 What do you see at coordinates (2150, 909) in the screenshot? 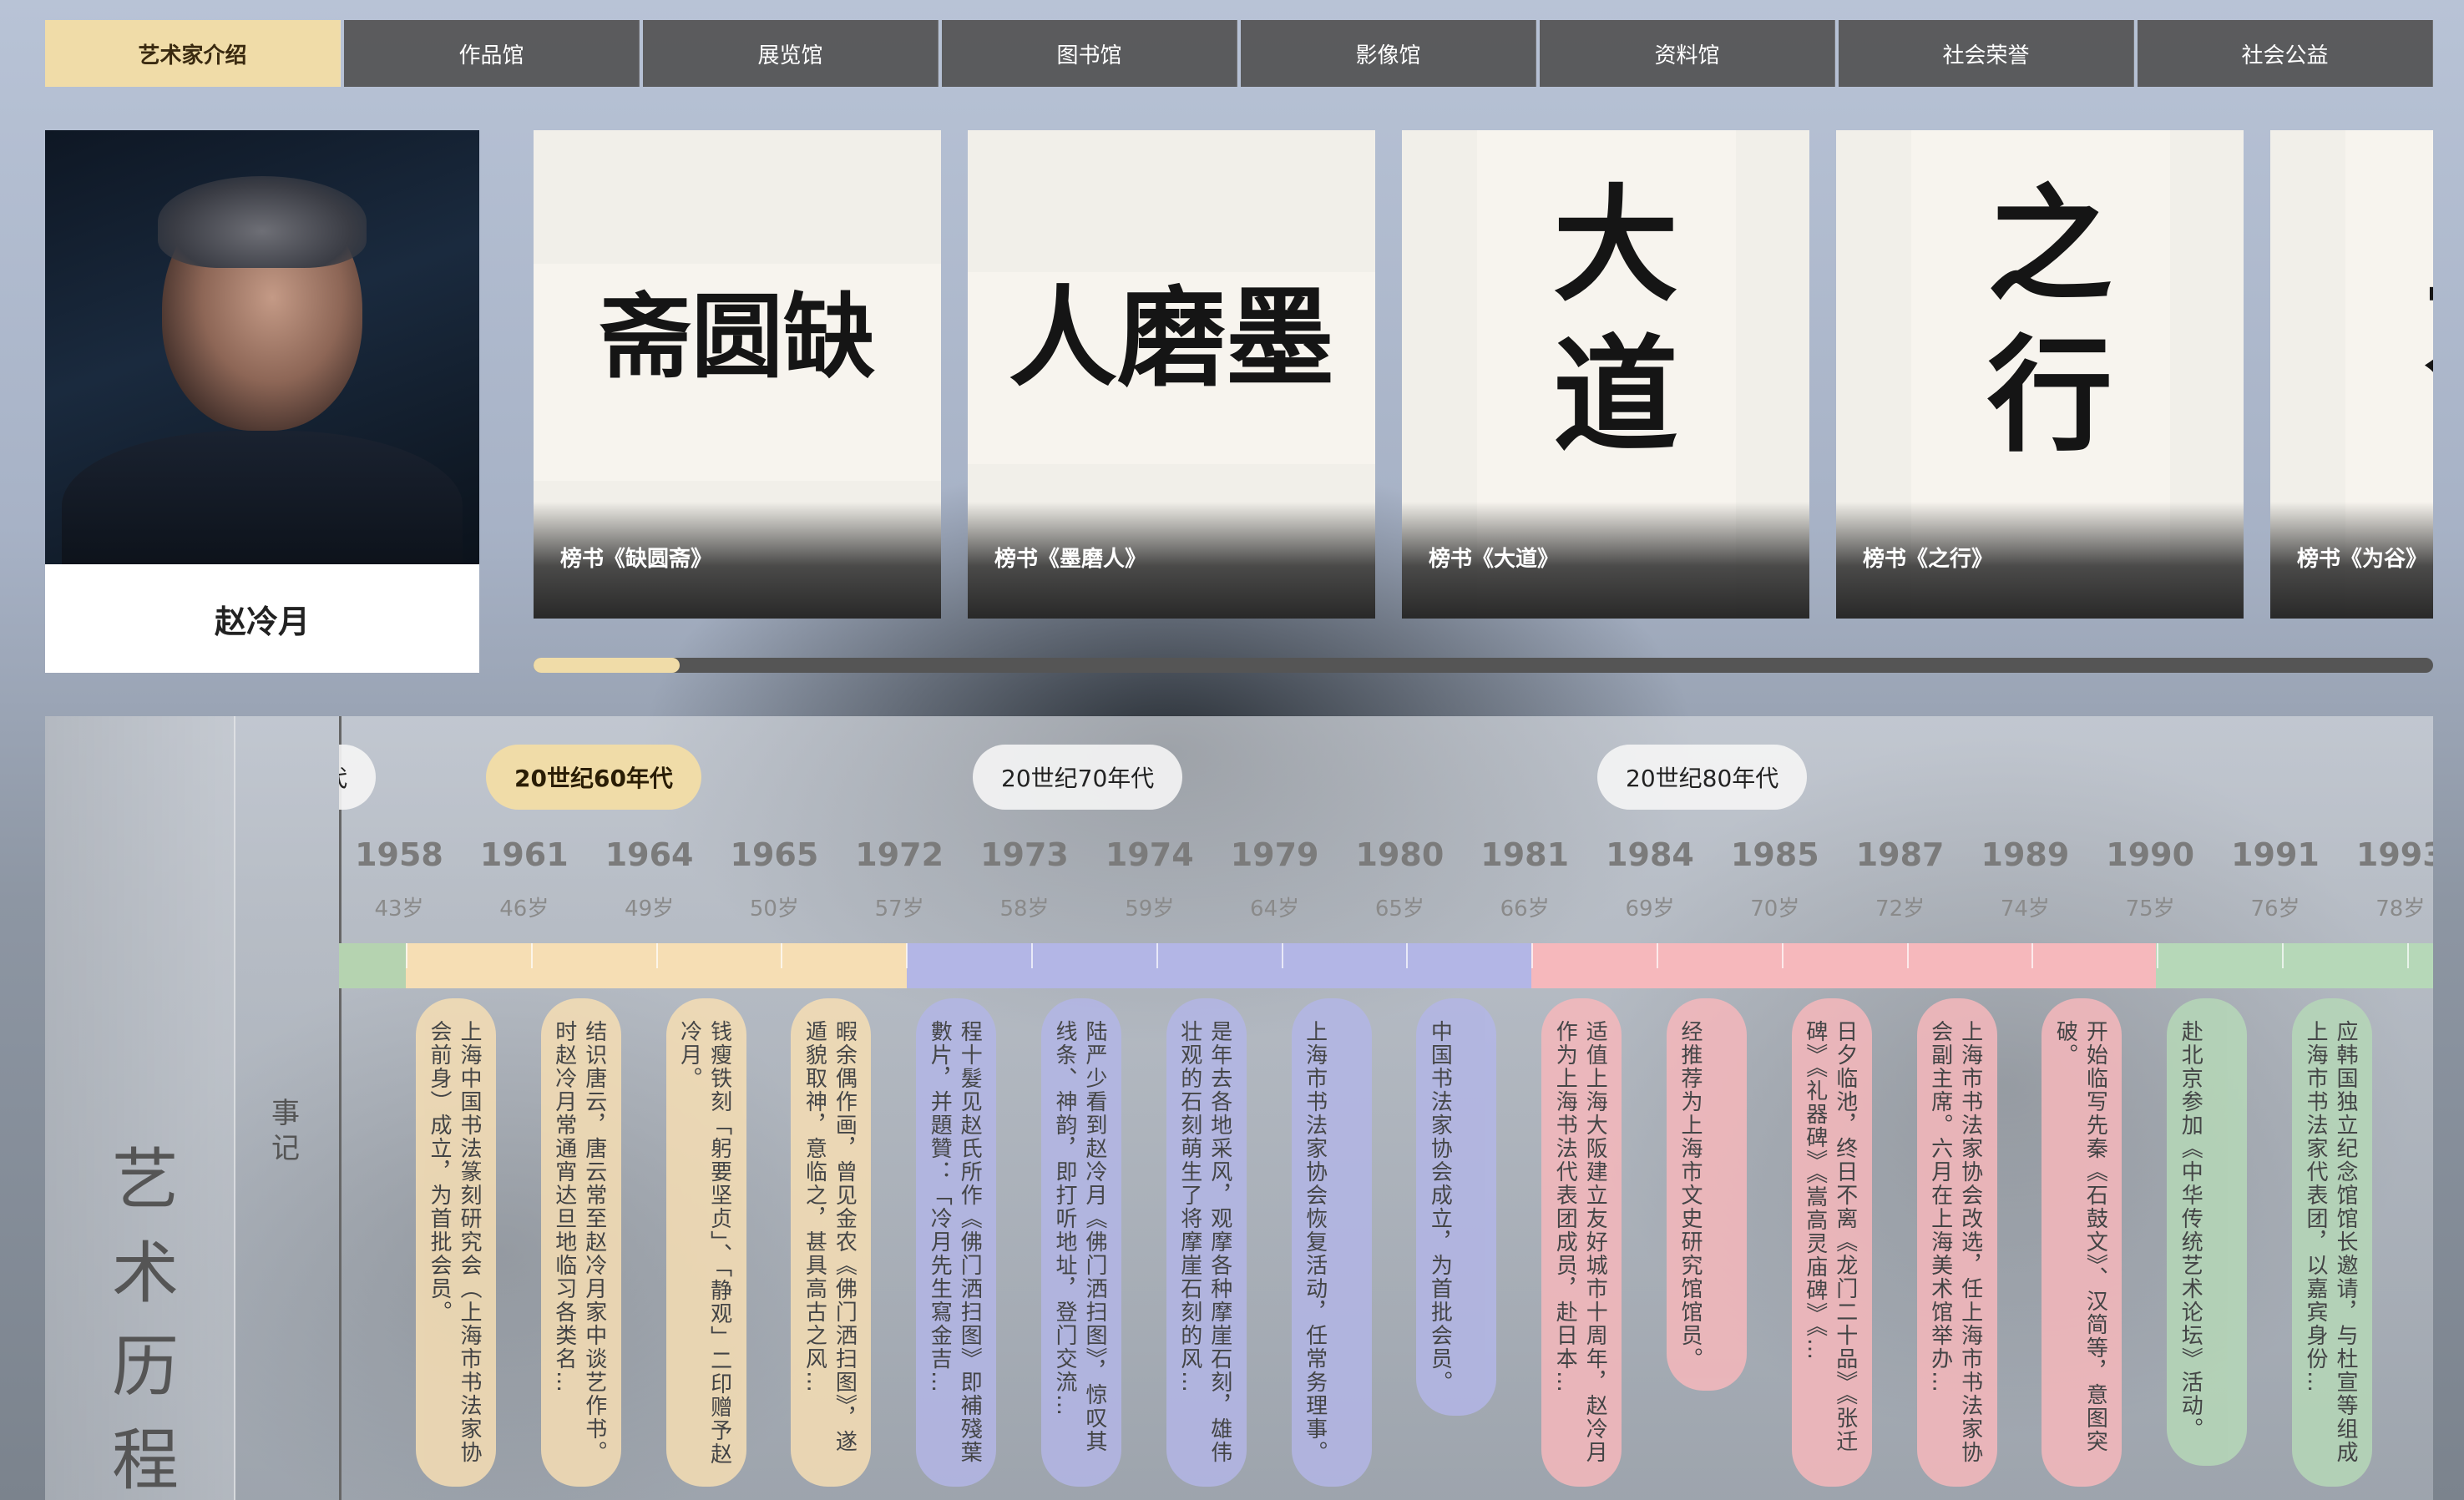
I see `age-label: 75岁` at bounding box center [2150, 909].